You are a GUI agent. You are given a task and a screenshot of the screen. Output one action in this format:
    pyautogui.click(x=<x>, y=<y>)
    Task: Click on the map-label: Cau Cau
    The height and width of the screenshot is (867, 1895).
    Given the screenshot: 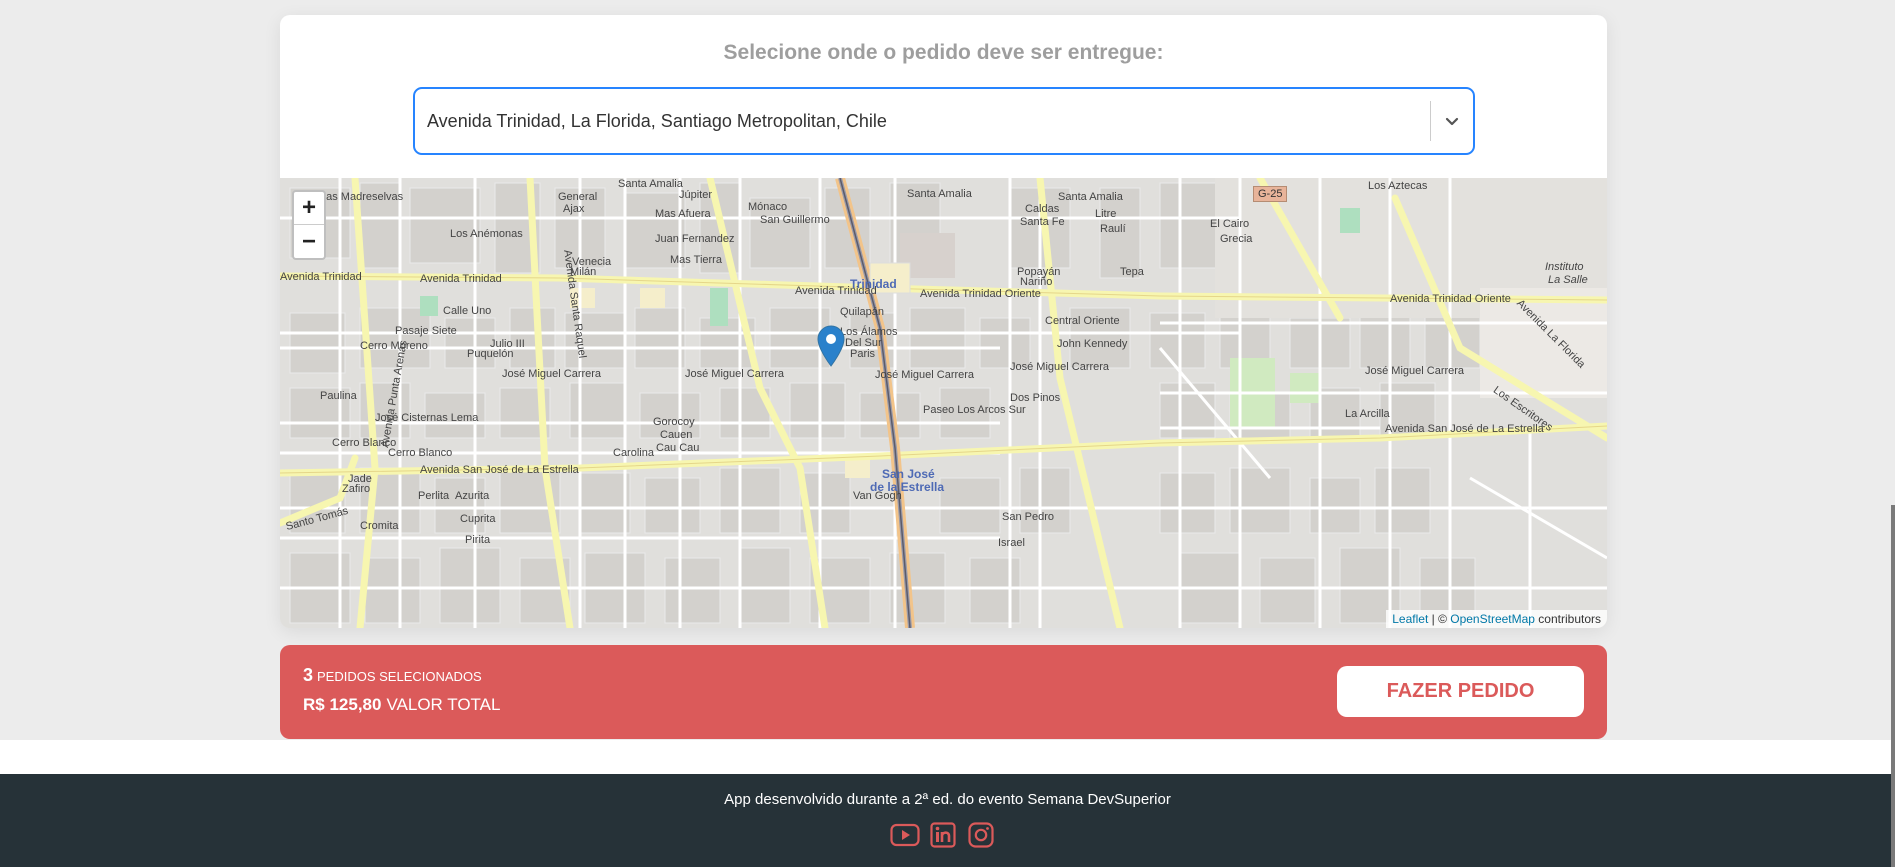 What is the action you would take?
    pyautogui.click(x=678, y=448)
    